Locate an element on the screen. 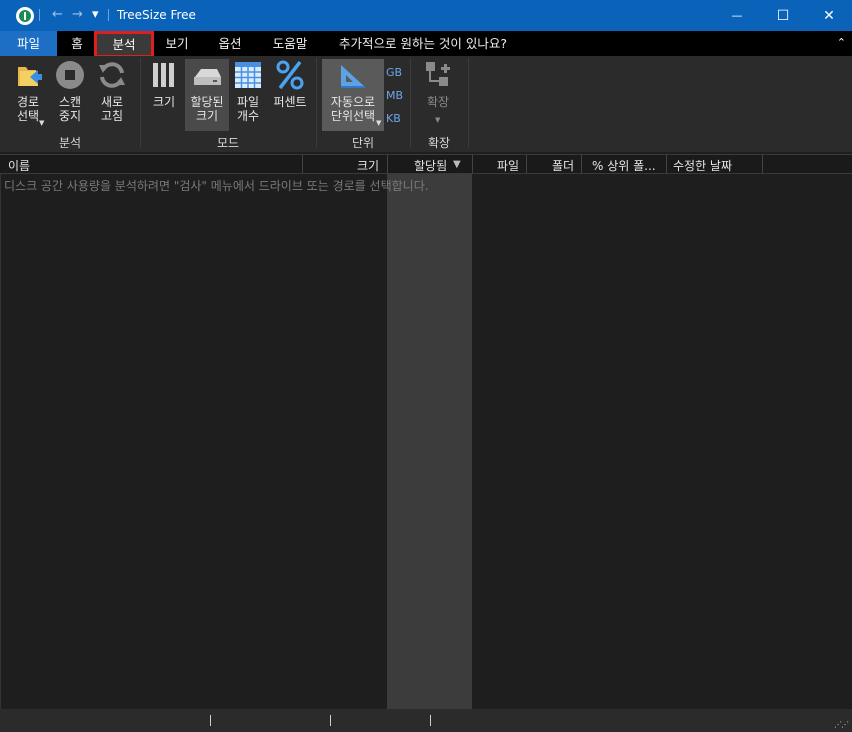 The height and width of the screenshot is (732, 852). auto-unit-button: 자동으로 단위선택 is located at coordinates (353, 95).